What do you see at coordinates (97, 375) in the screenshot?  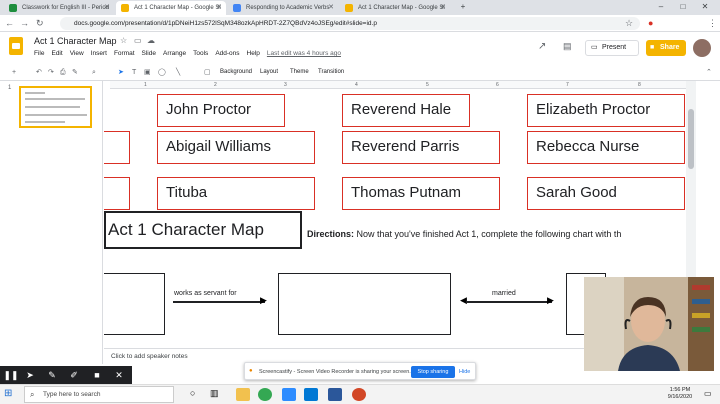 I see `camera-icon: ■` at bounding box center [97, 375].